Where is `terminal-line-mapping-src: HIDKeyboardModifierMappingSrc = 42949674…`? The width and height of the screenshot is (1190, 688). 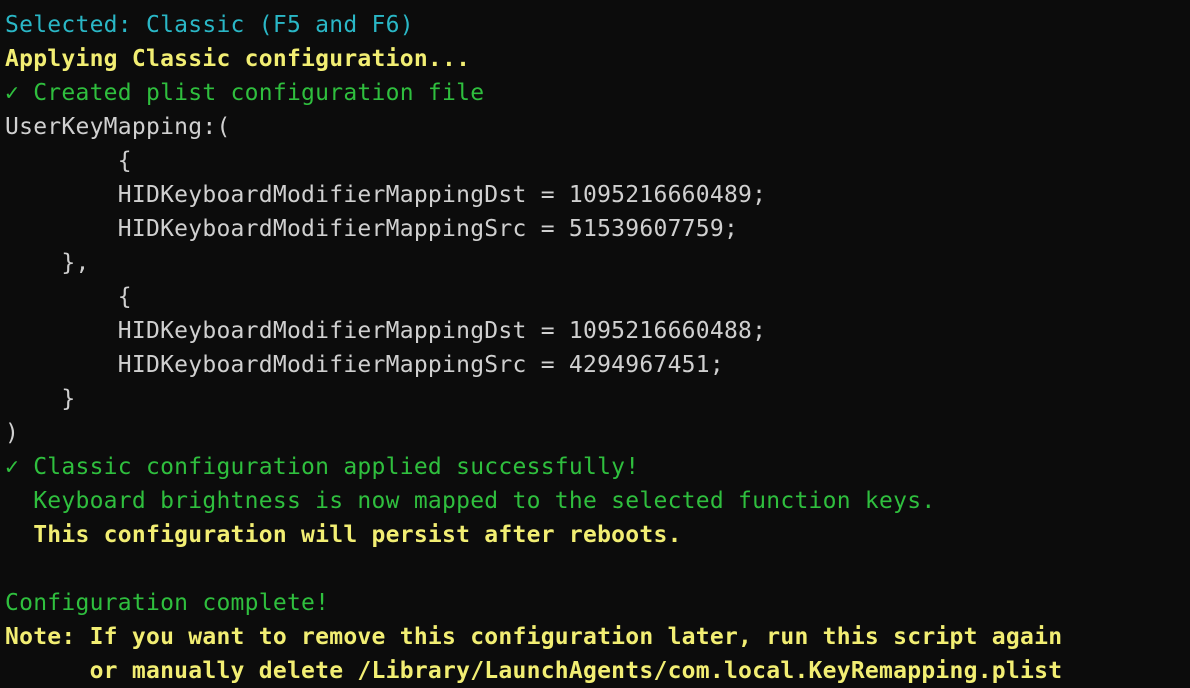
terminal-line-mapping-src: HIDKeyboardModifierMappingSrc = 42949674… is located at coordinates (364, 365).